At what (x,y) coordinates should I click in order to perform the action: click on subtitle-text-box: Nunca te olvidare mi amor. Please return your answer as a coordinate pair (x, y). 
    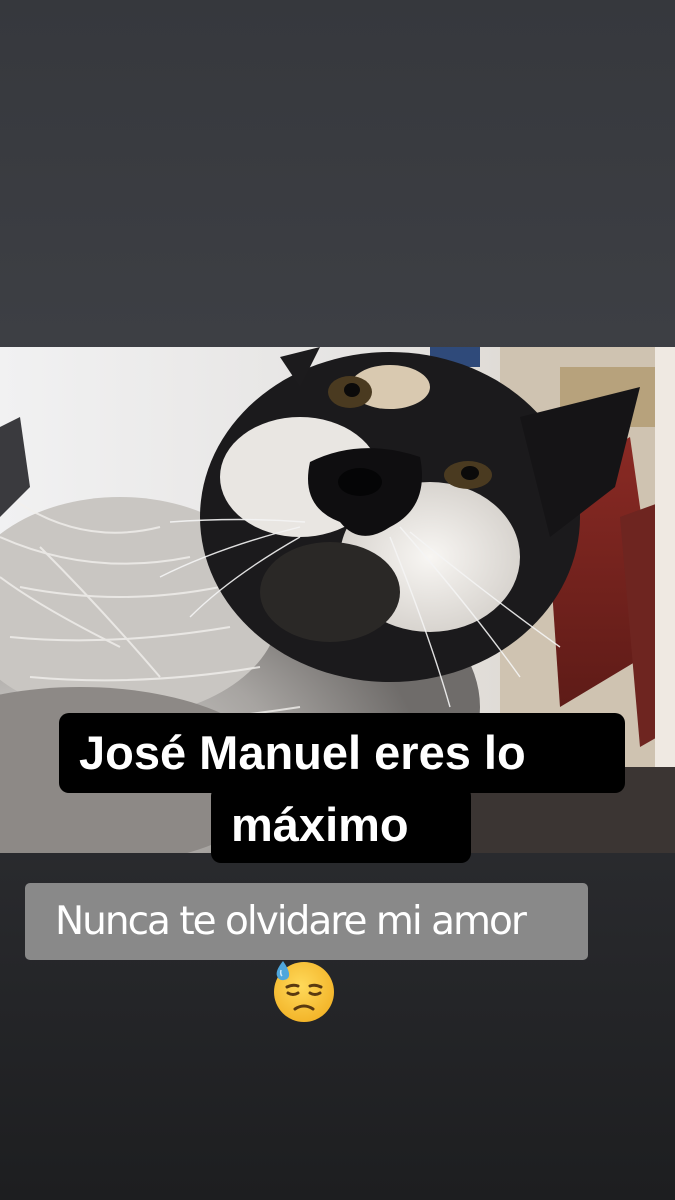
    Looking at the image, I should click on (306, 921).